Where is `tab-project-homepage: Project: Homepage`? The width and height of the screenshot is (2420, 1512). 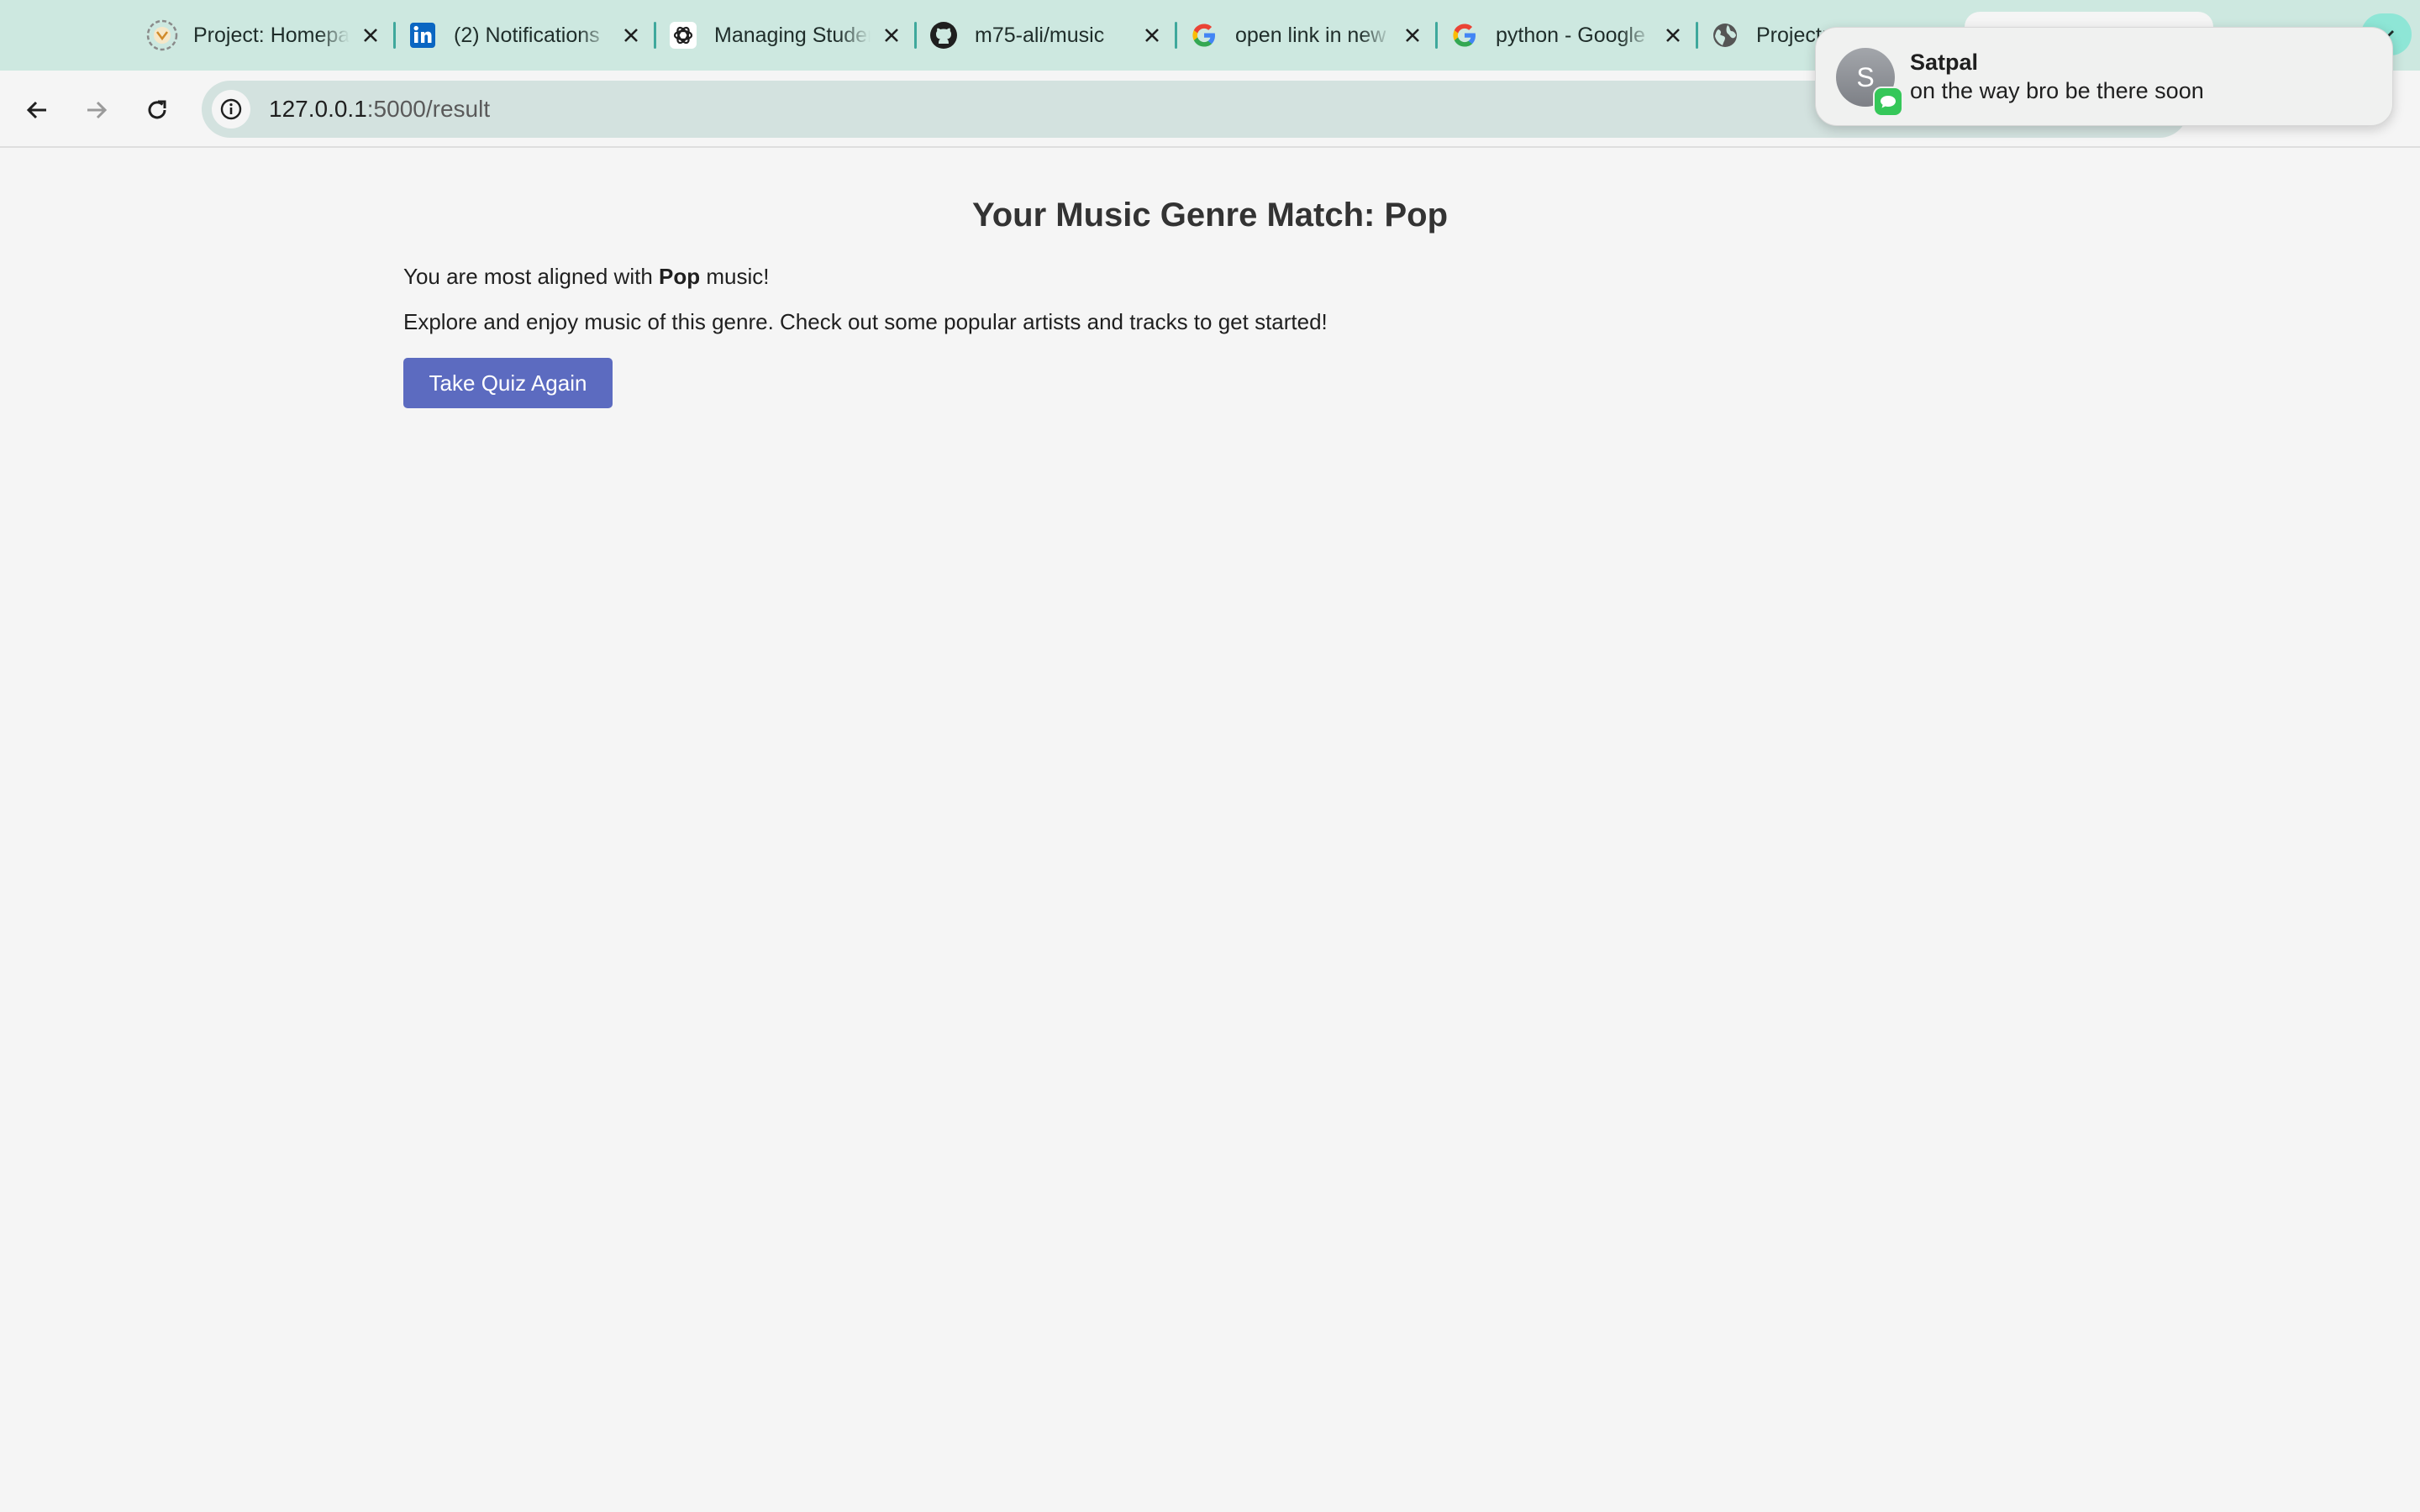 tab-project-homepage: Project: Homepage is located at coordinates (264, 35).